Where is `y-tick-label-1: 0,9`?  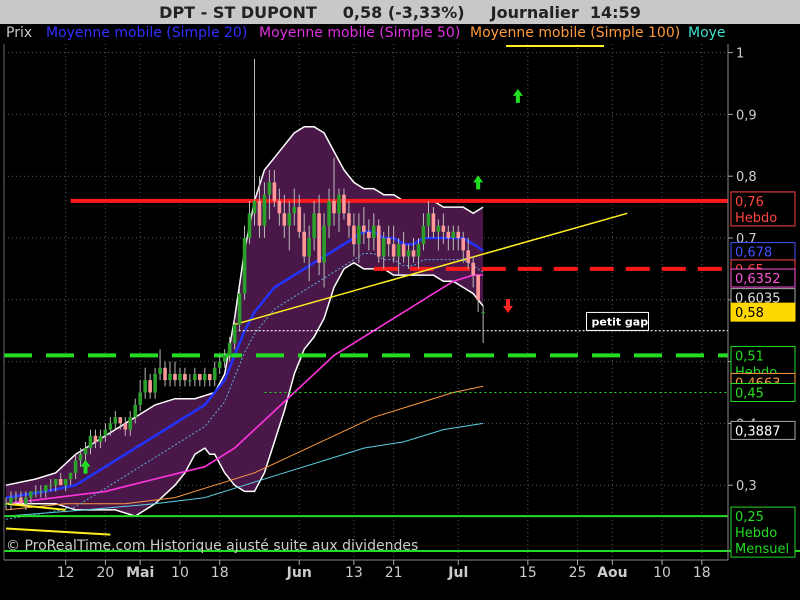 y-tick-label-1: 0,9 is located at coordinates (746, 115).